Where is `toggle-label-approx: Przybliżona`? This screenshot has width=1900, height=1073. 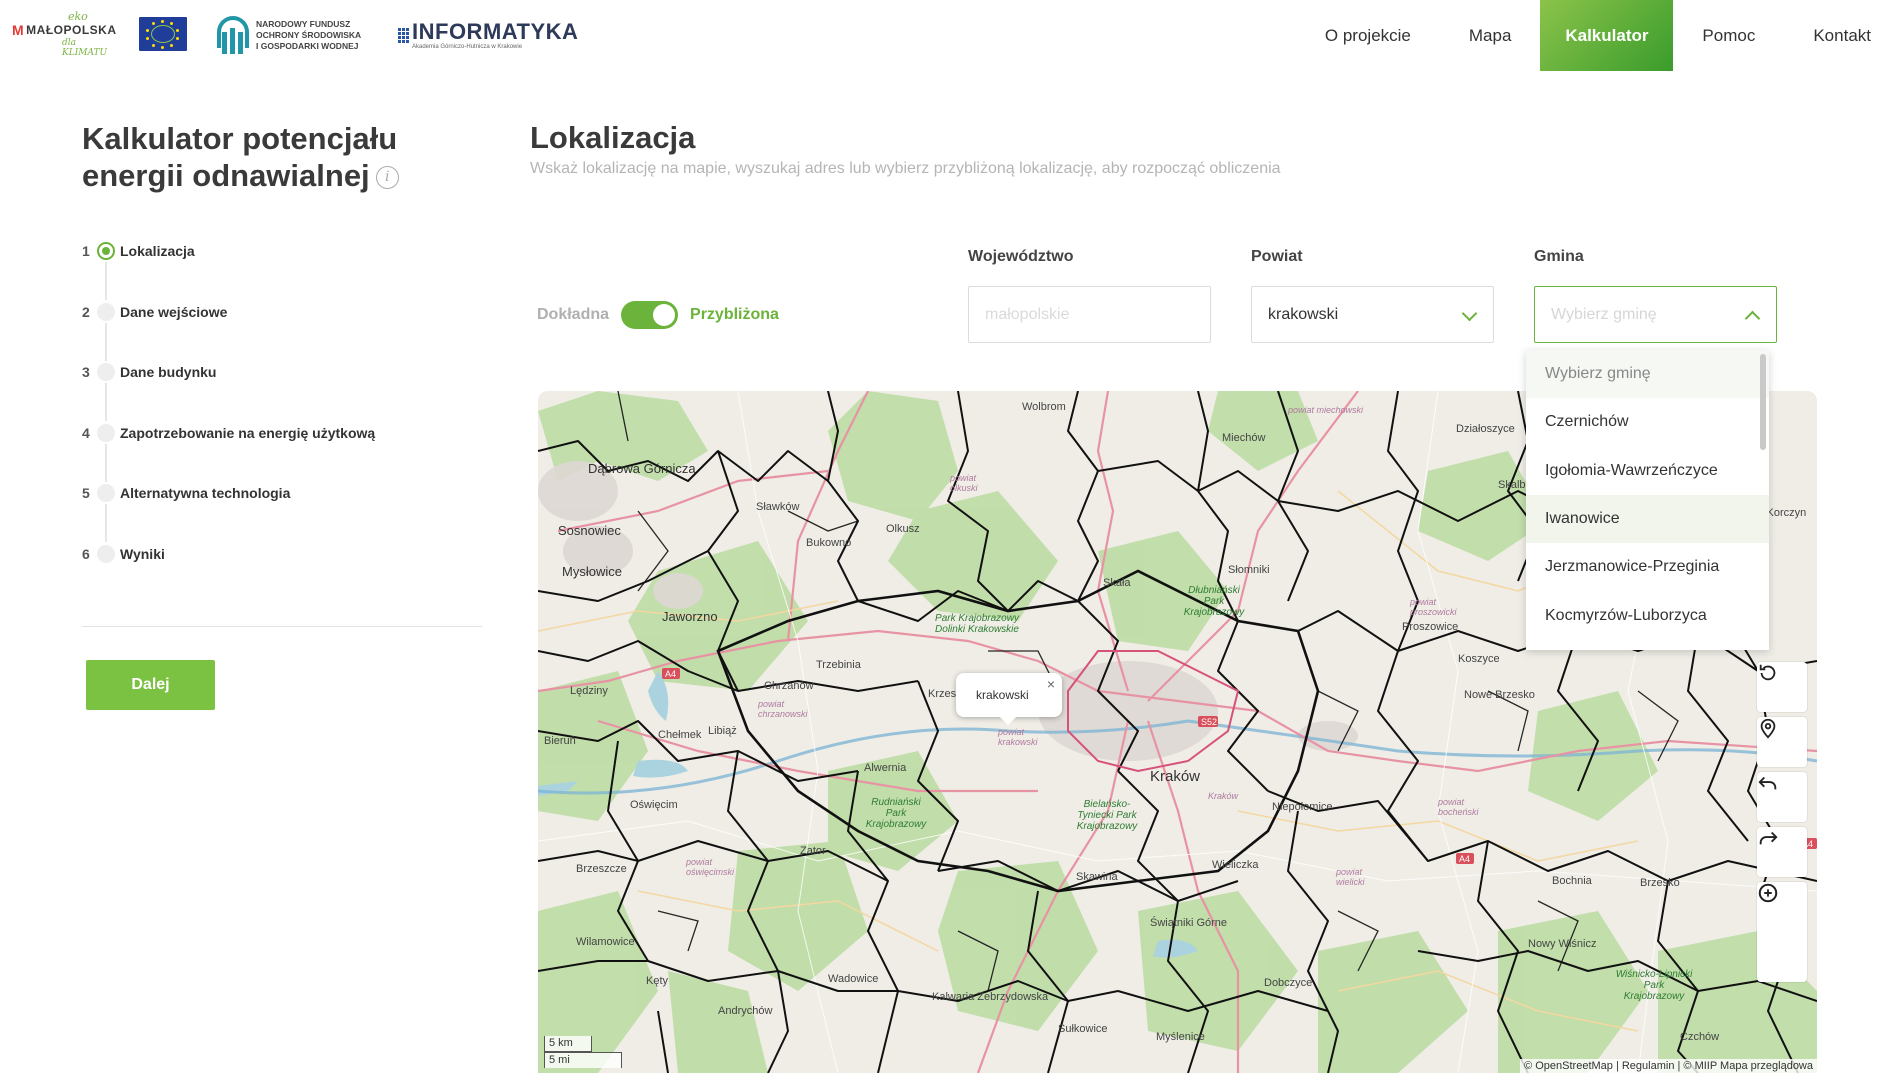
toggle-label-approx: Przybliżona is located at coordinates (734, 315).